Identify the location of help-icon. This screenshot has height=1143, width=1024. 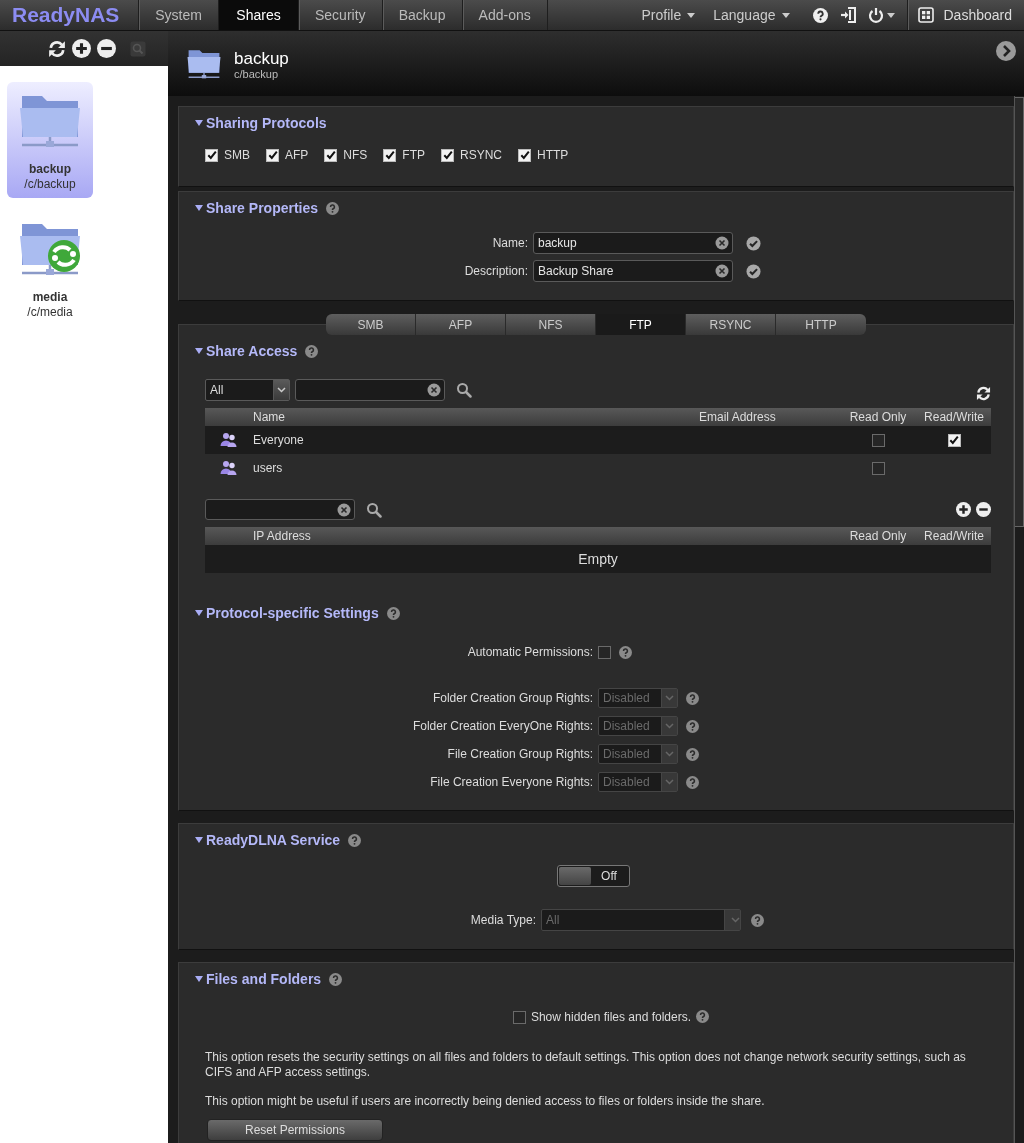
(820, 15).